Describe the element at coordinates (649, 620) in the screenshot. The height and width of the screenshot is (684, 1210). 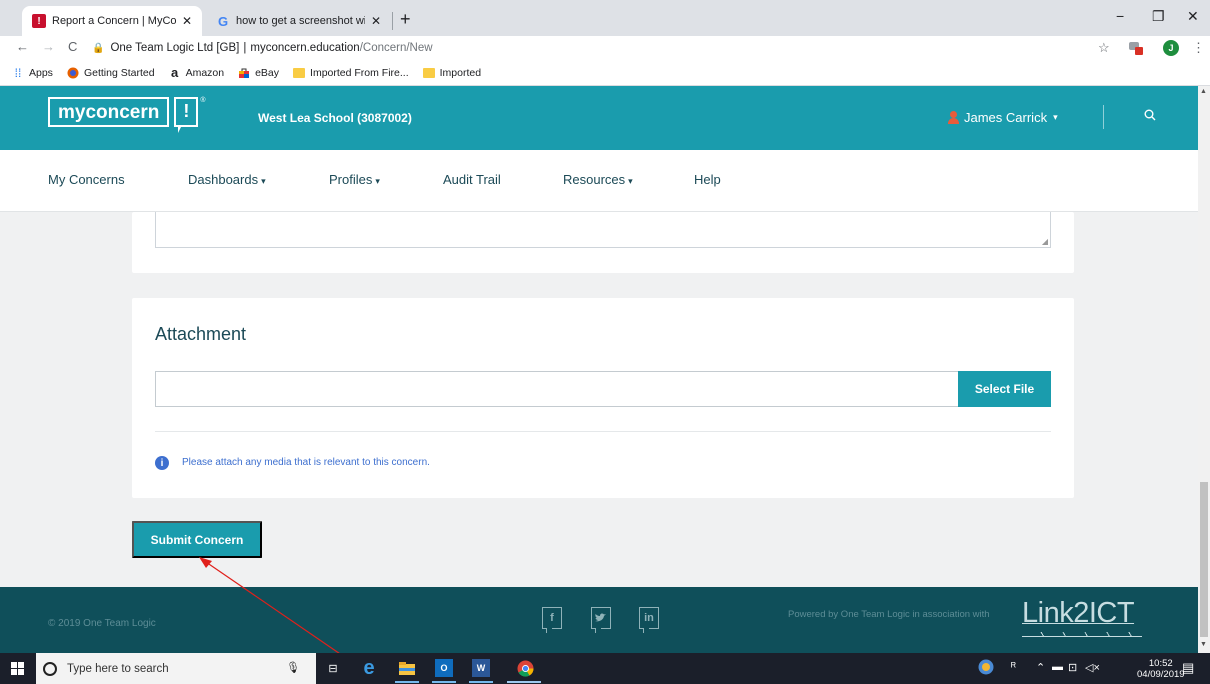
I see `linkedin-icon: in` at that location.